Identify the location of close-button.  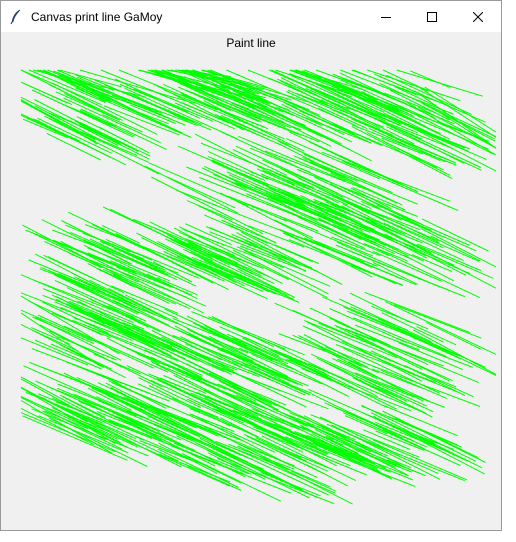
(478, 16).